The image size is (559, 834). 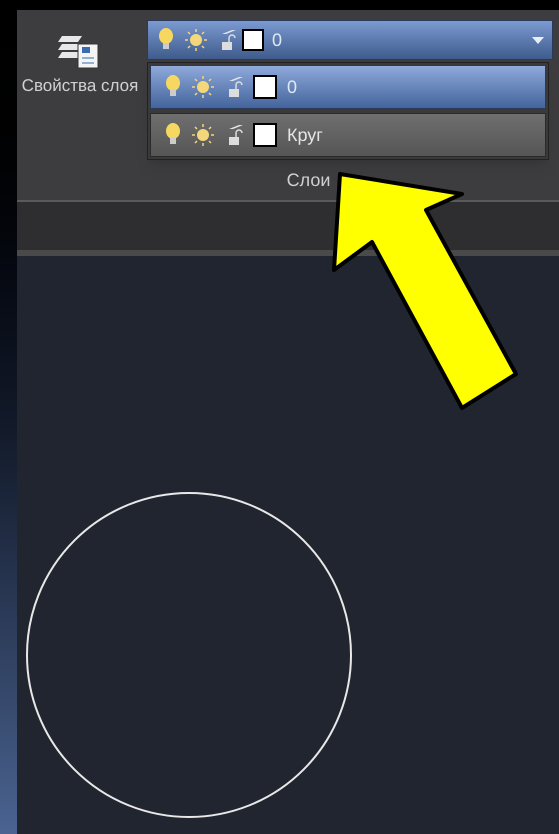 I want to click on caret-icon, so click(x=538, y=40).